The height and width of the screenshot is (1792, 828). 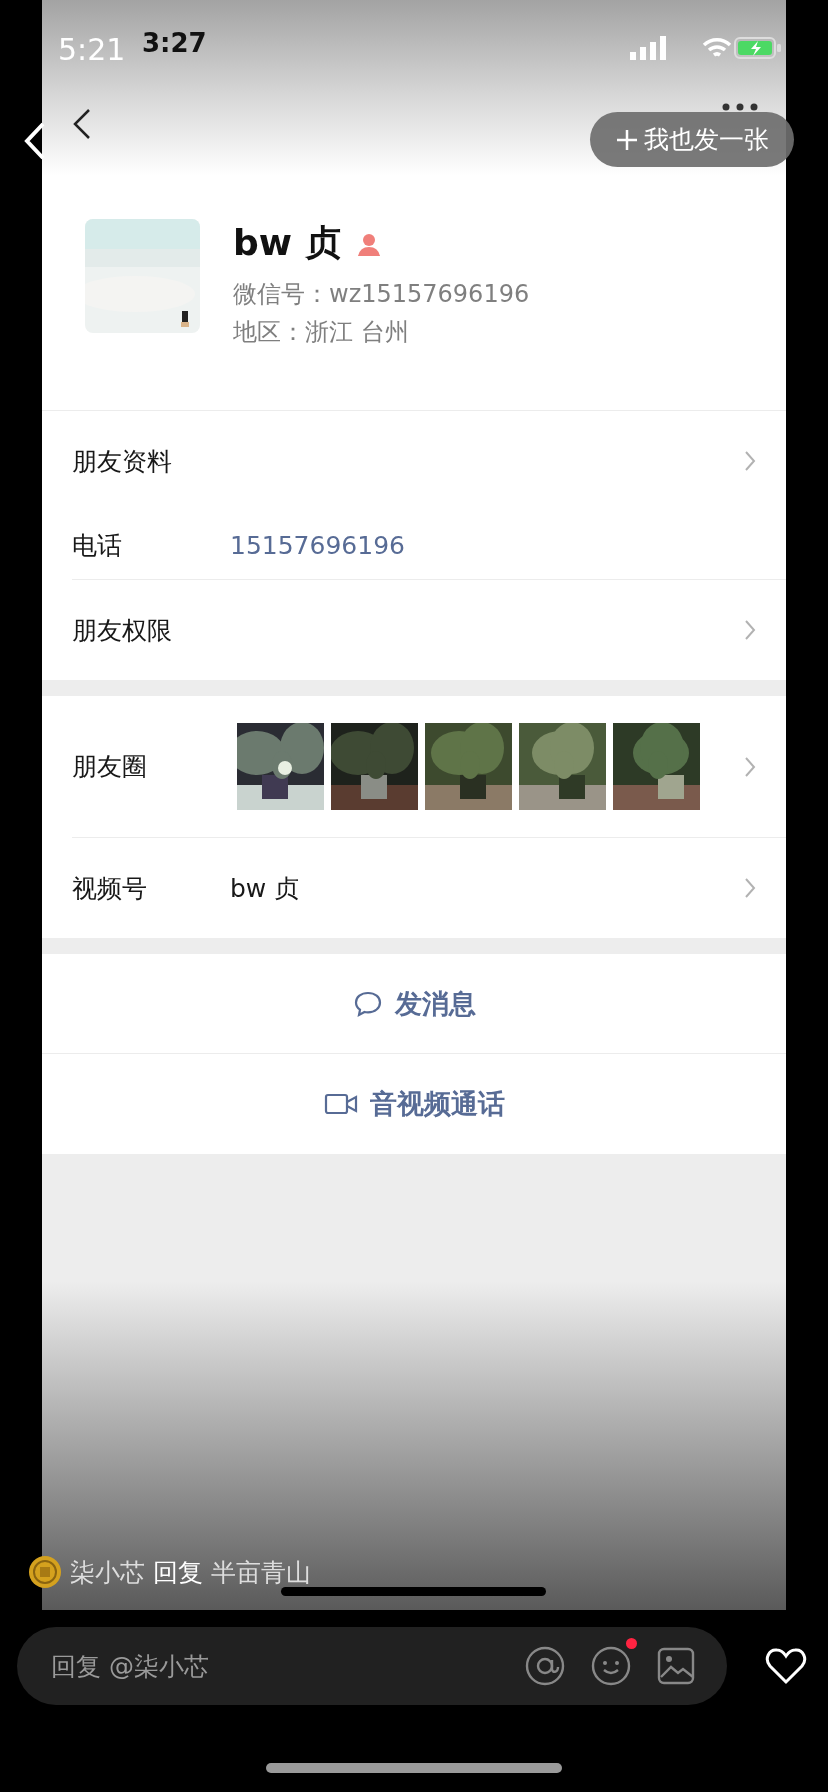 I want to click on info-row: 电话 15157696196, so click(x=429, y=545).